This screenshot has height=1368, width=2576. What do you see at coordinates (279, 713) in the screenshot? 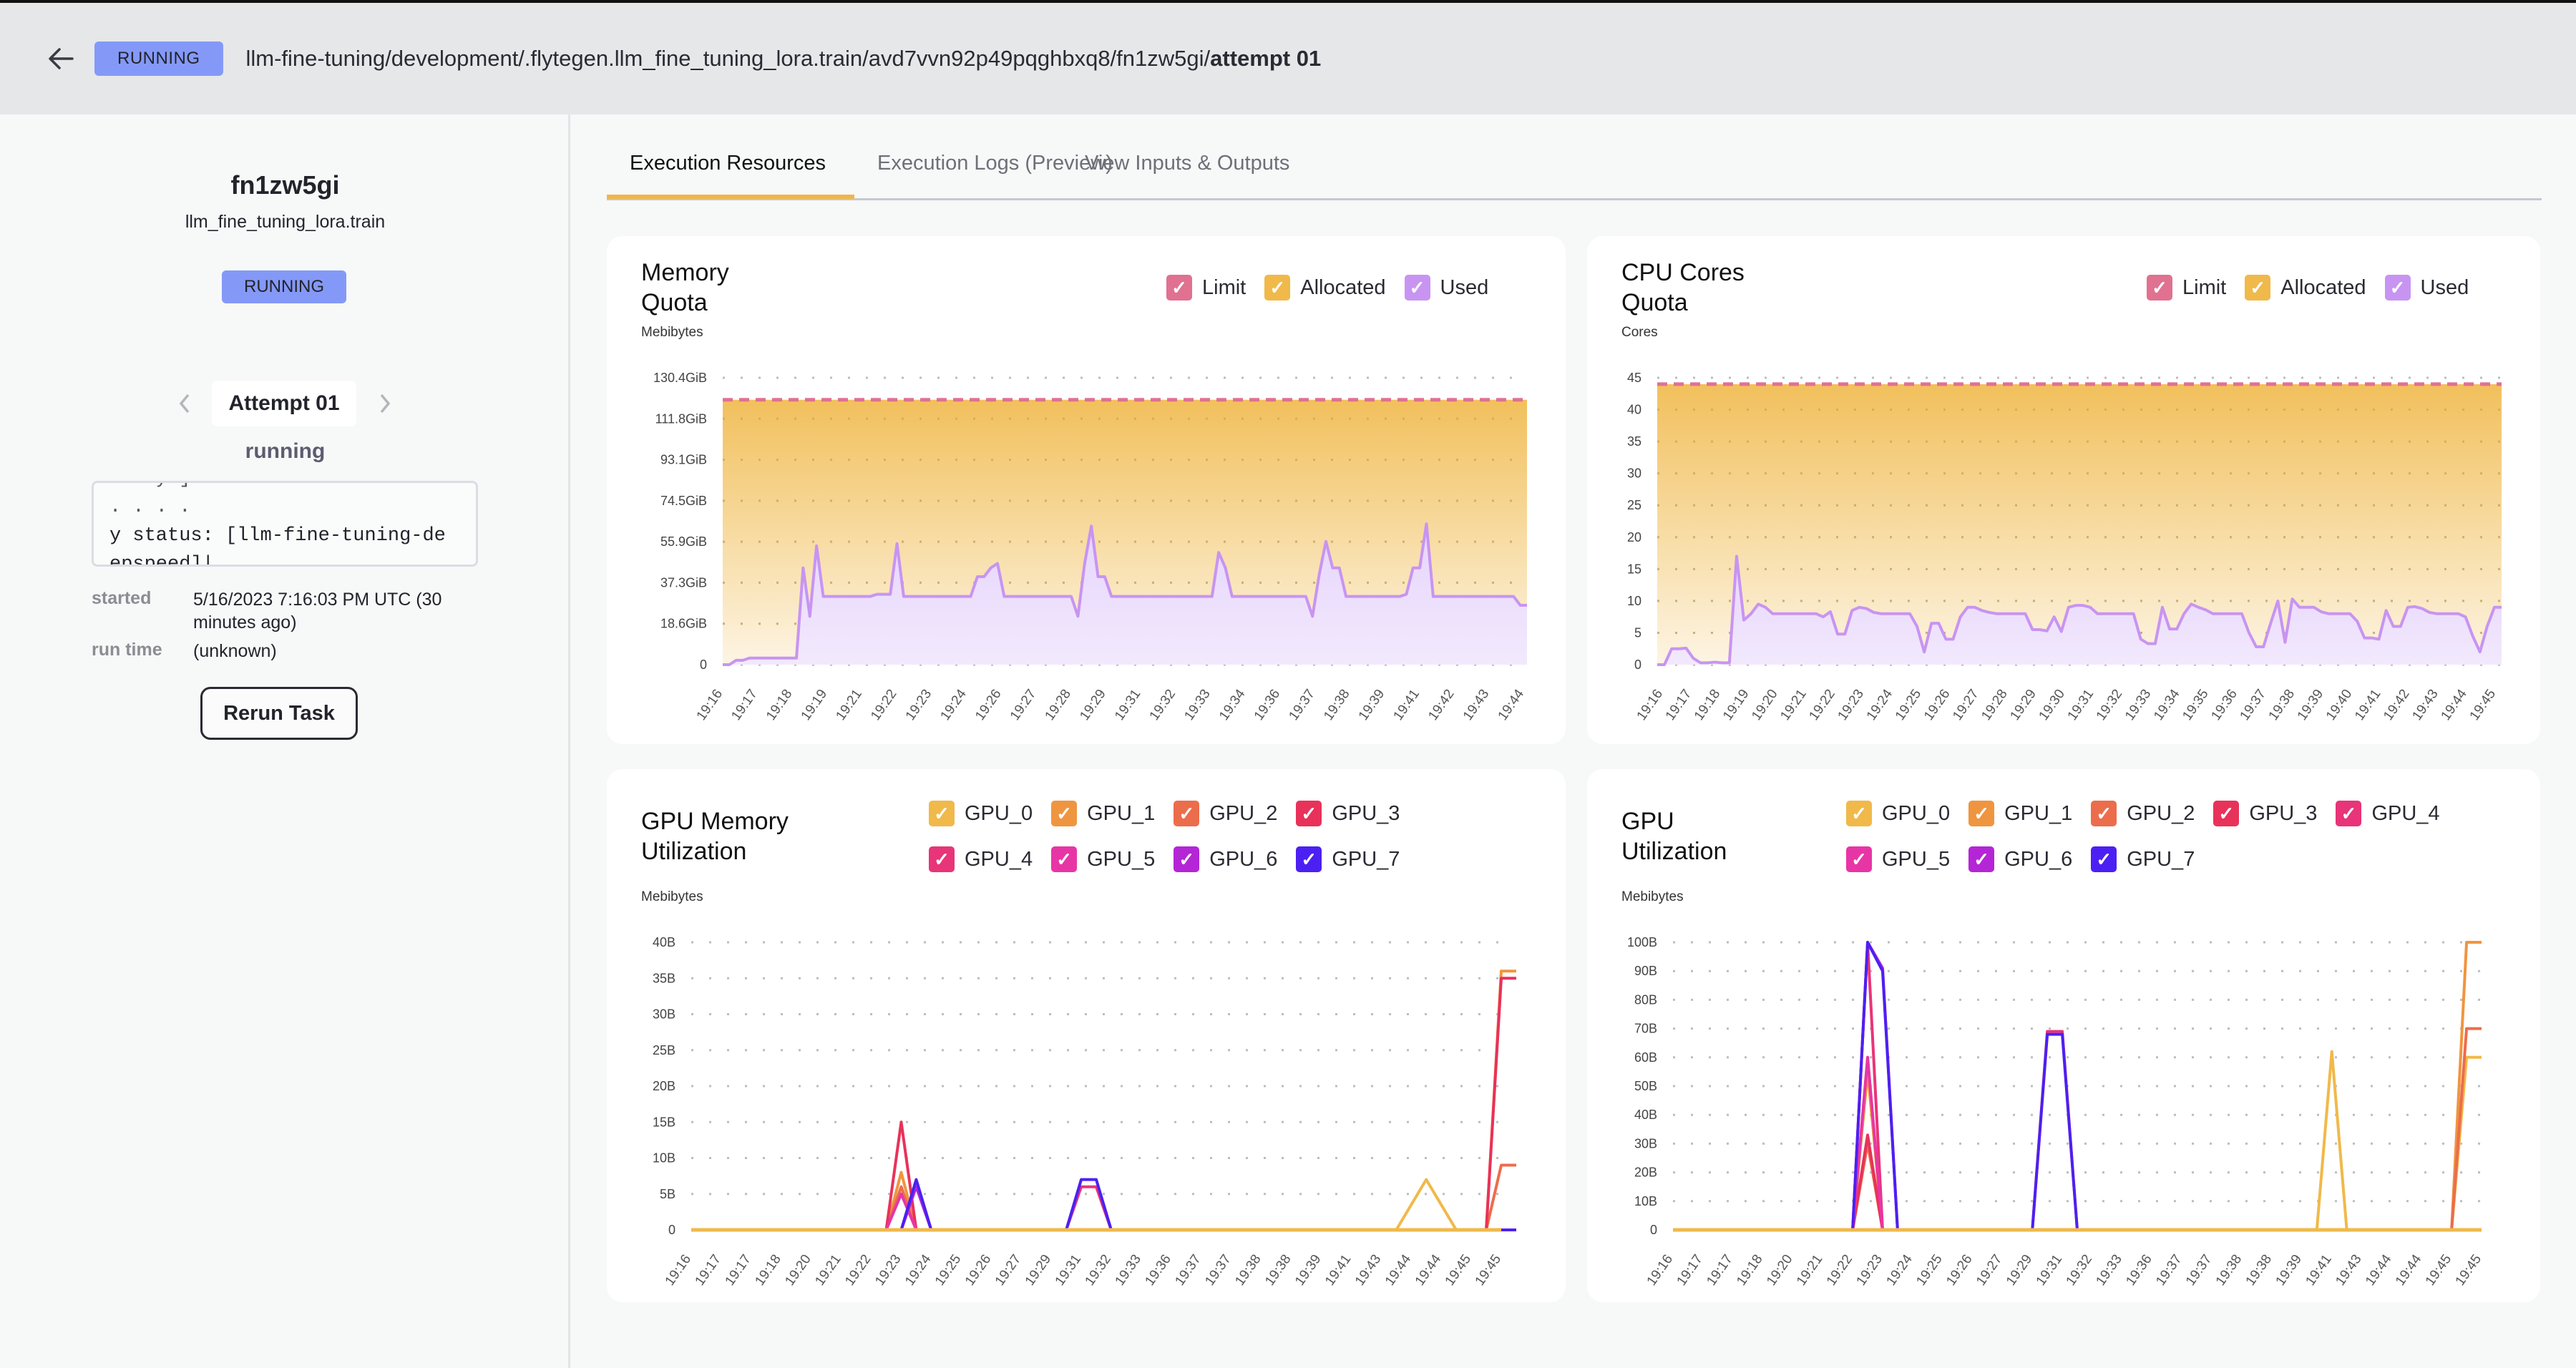
I see `rerun-task-button: Rerun Task` at bounding box center [279, 713].